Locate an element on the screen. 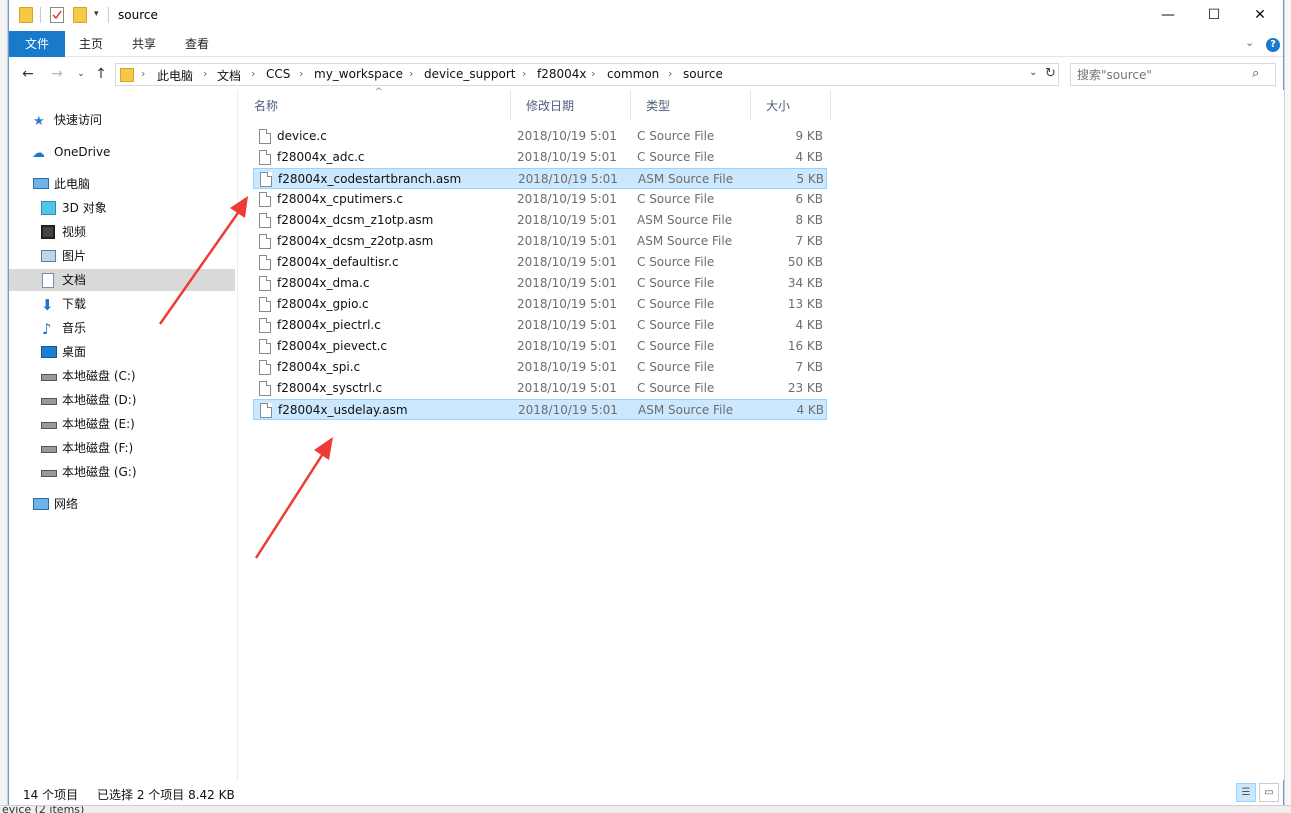 This screenshot has width=1291, height=813. music-icon: ♪ is located at coordinates (47, 329).